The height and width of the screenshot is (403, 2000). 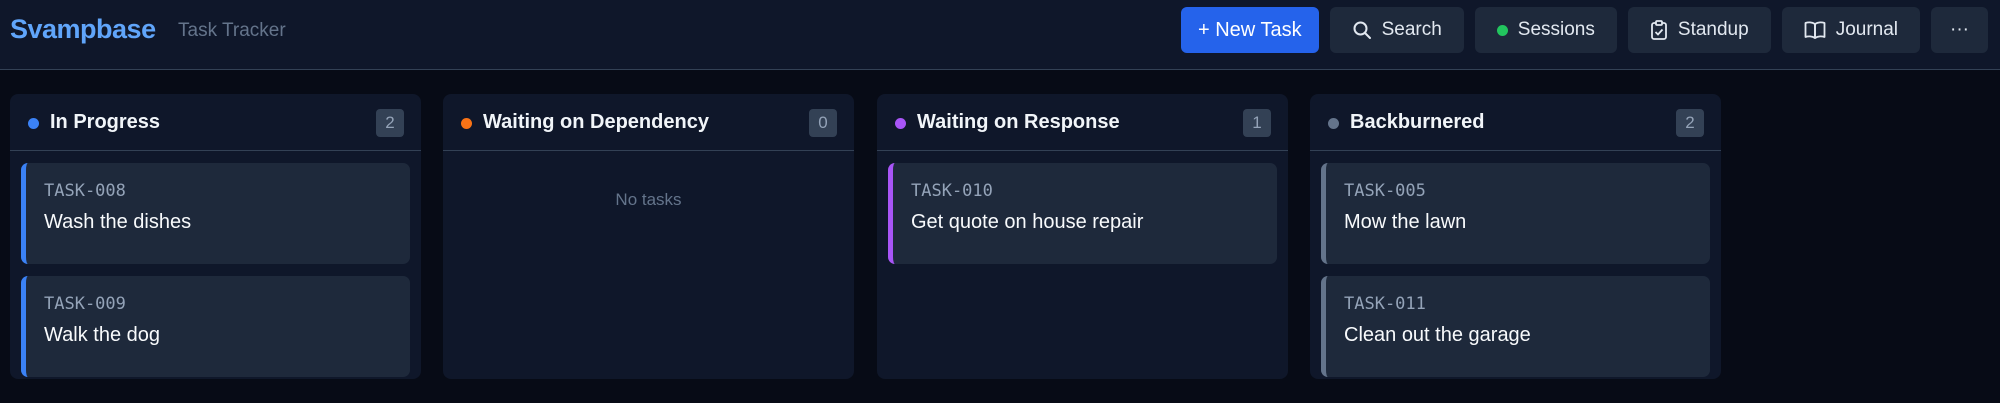 I want to click on task-id: TASK-008, so click(x=85, y=191).